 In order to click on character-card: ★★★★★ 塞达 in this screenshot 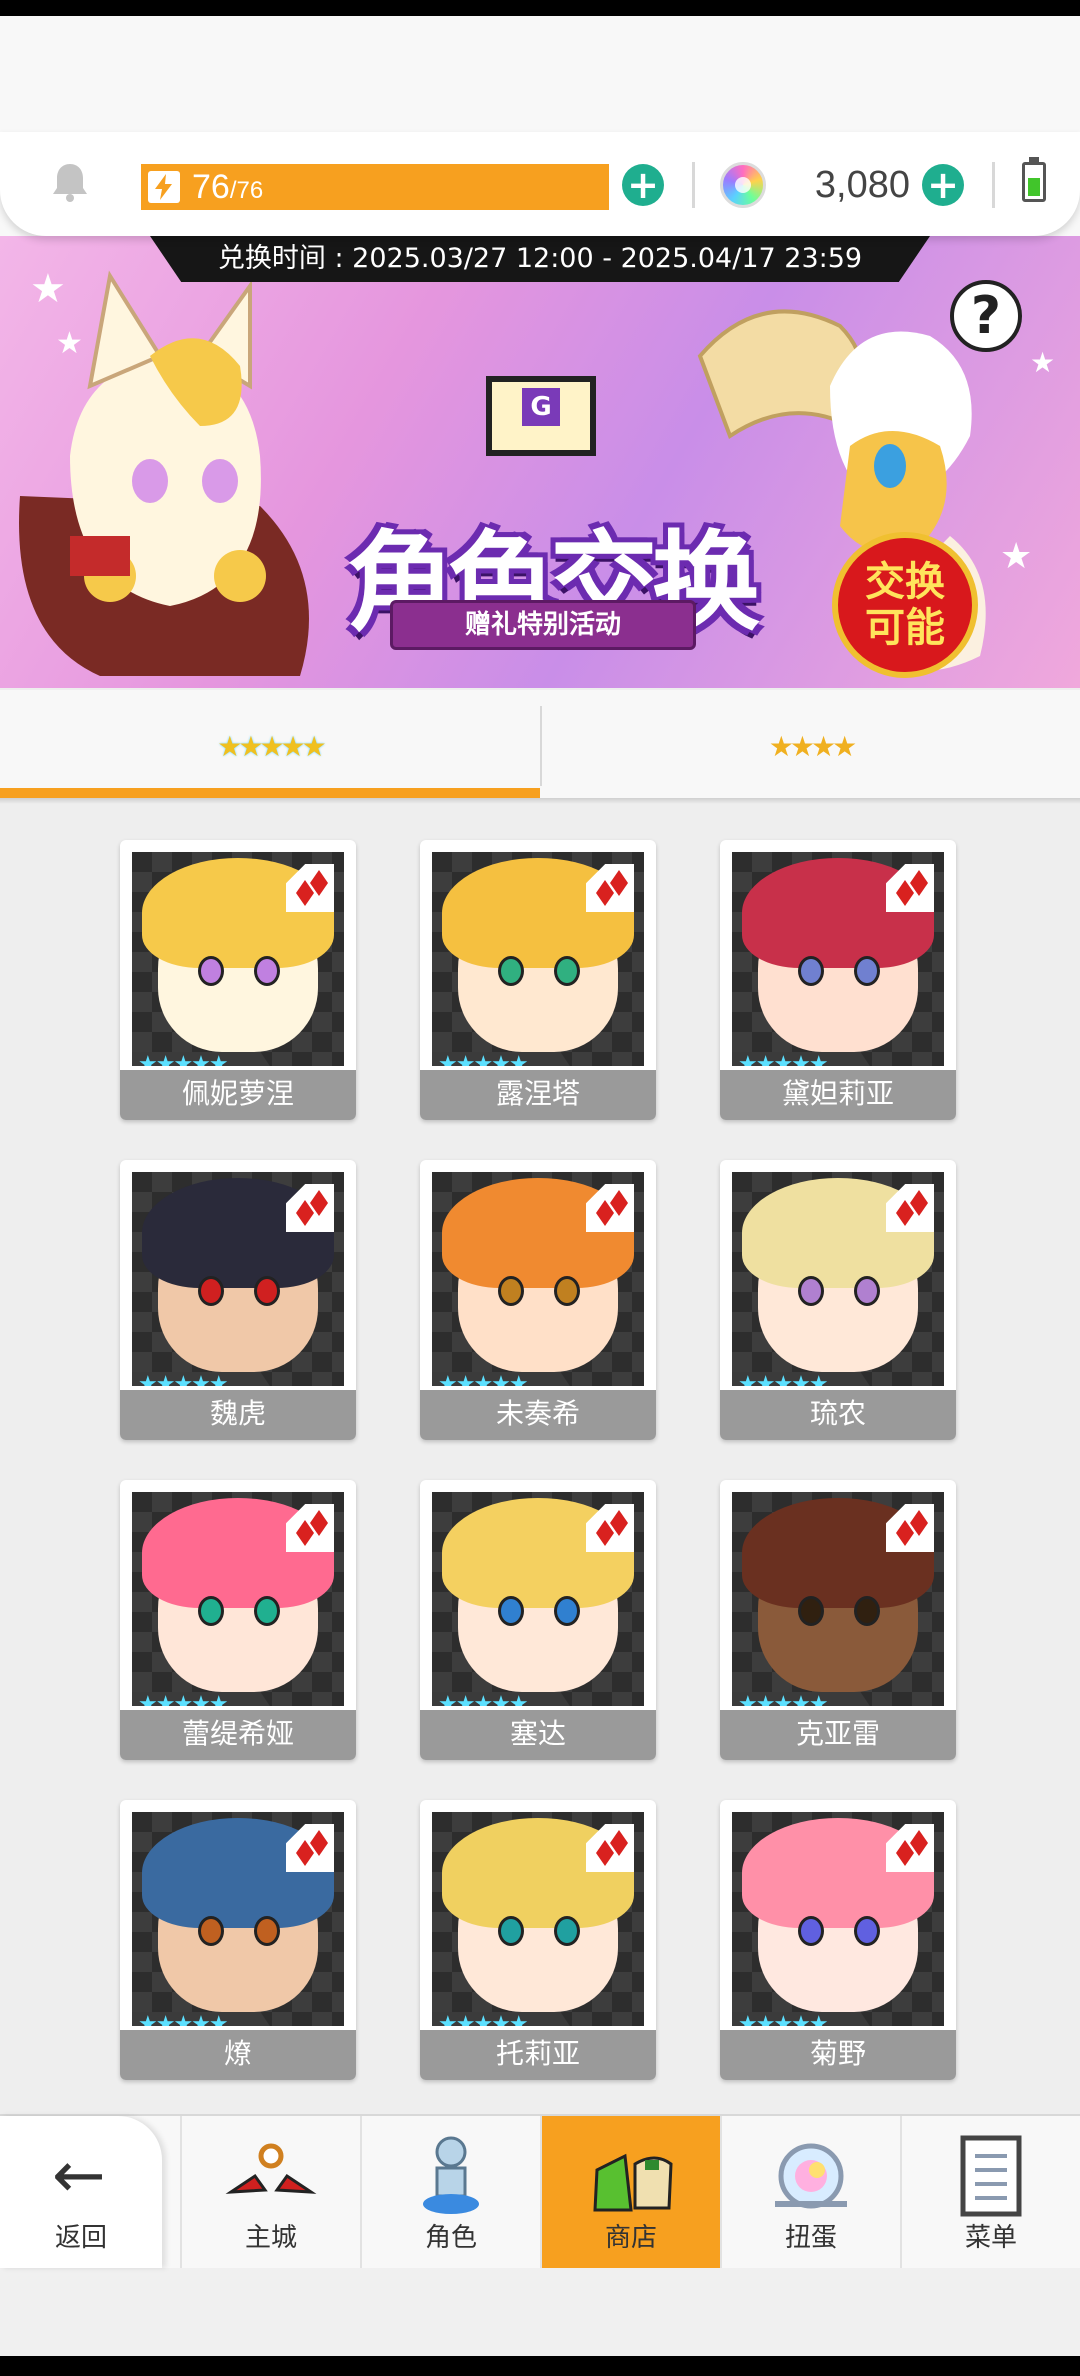, I will do `click(538, 1620)`.